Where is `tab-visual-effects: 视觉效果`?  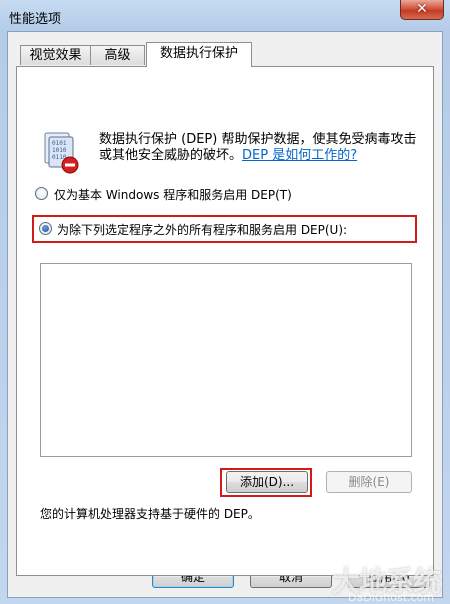 tab-visual-effects: 视觉效果 is located at coordinates (55, 55).